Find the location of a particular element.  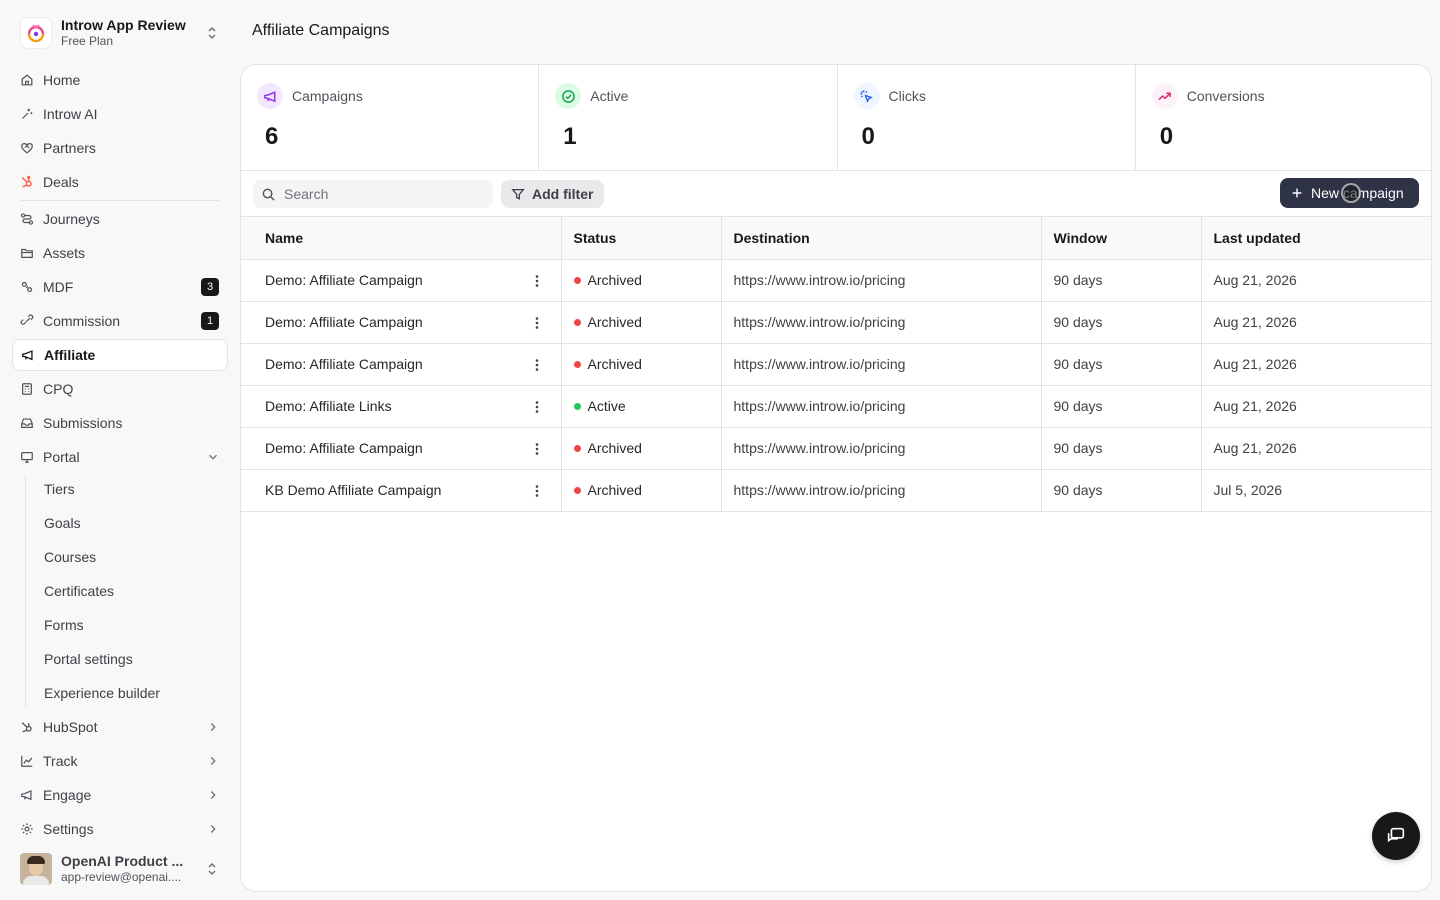

sidebar-item-assets: Assets is located at coordinates (120, 253).